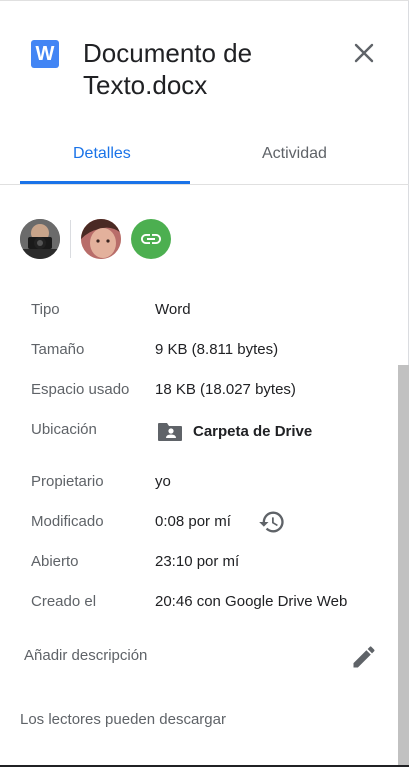  I want to click on value-tipo: Word, so click(173, 309).